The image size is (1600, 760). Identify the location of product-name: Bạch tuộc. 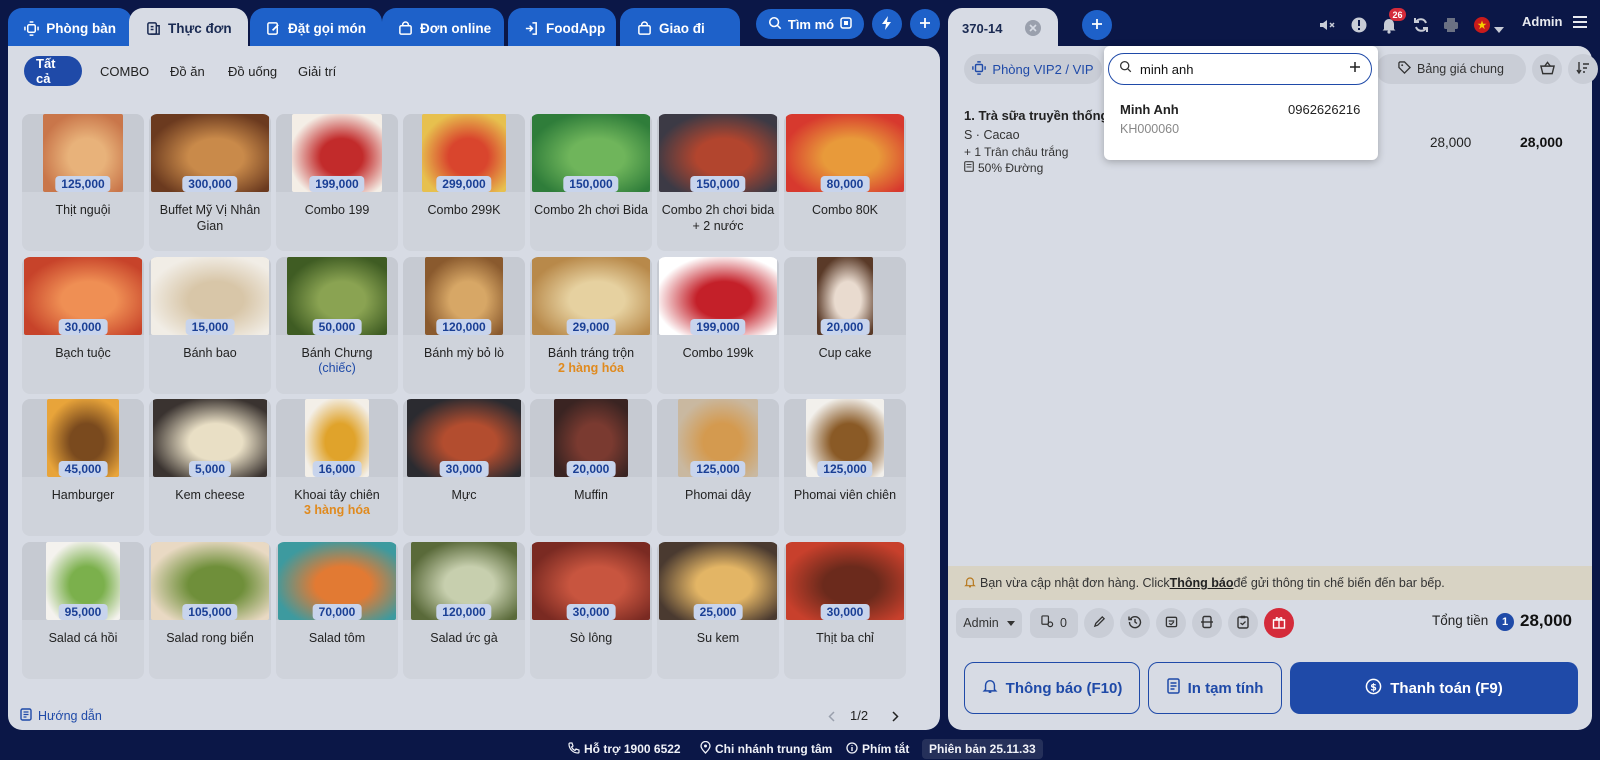
(83, 352).